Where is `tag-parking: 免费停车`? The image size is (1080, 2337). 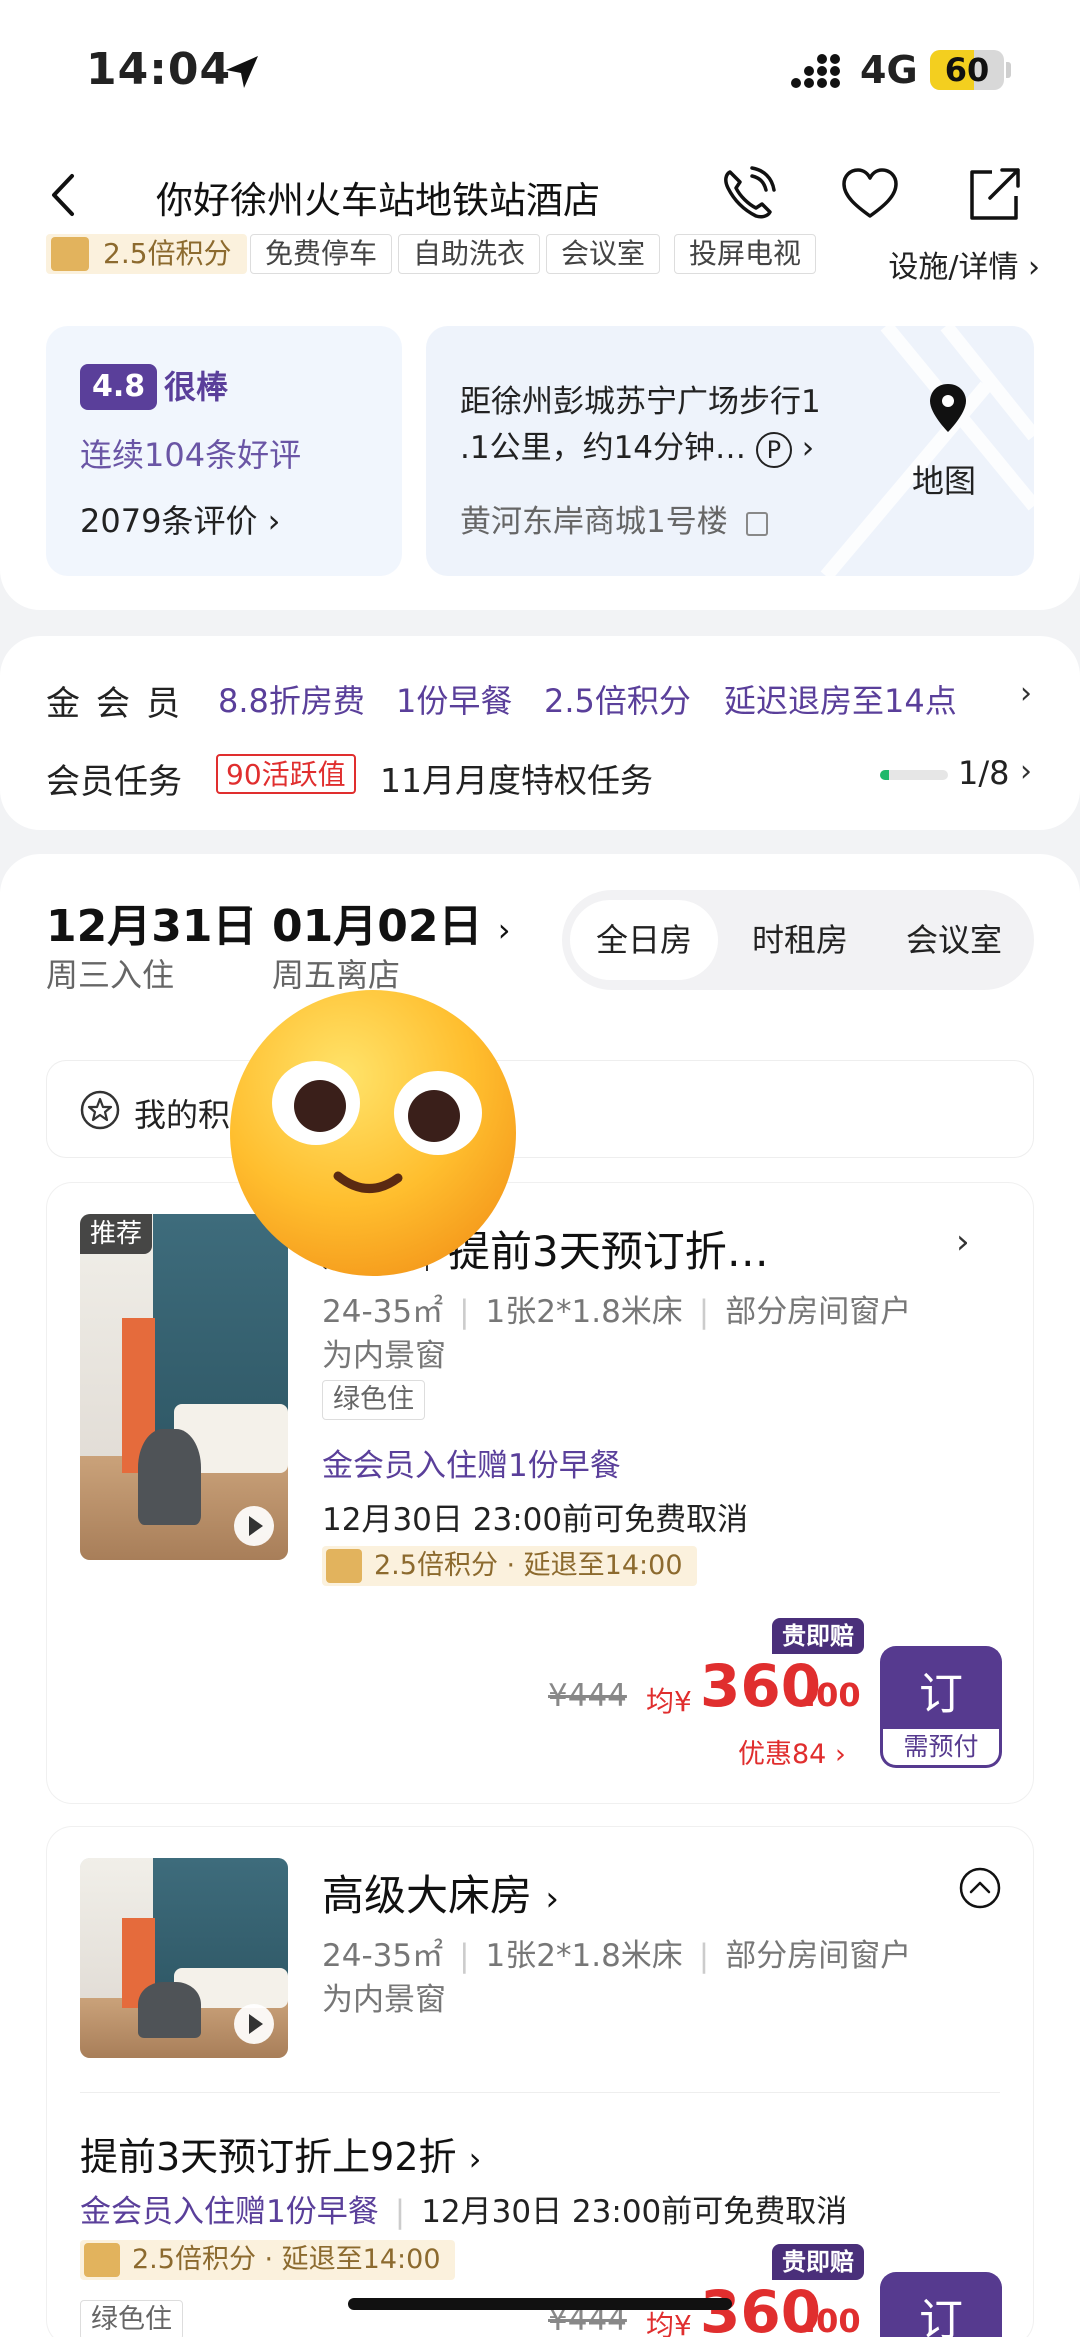 tag-parking: 免费停车 is located at coordinates (321, 254).